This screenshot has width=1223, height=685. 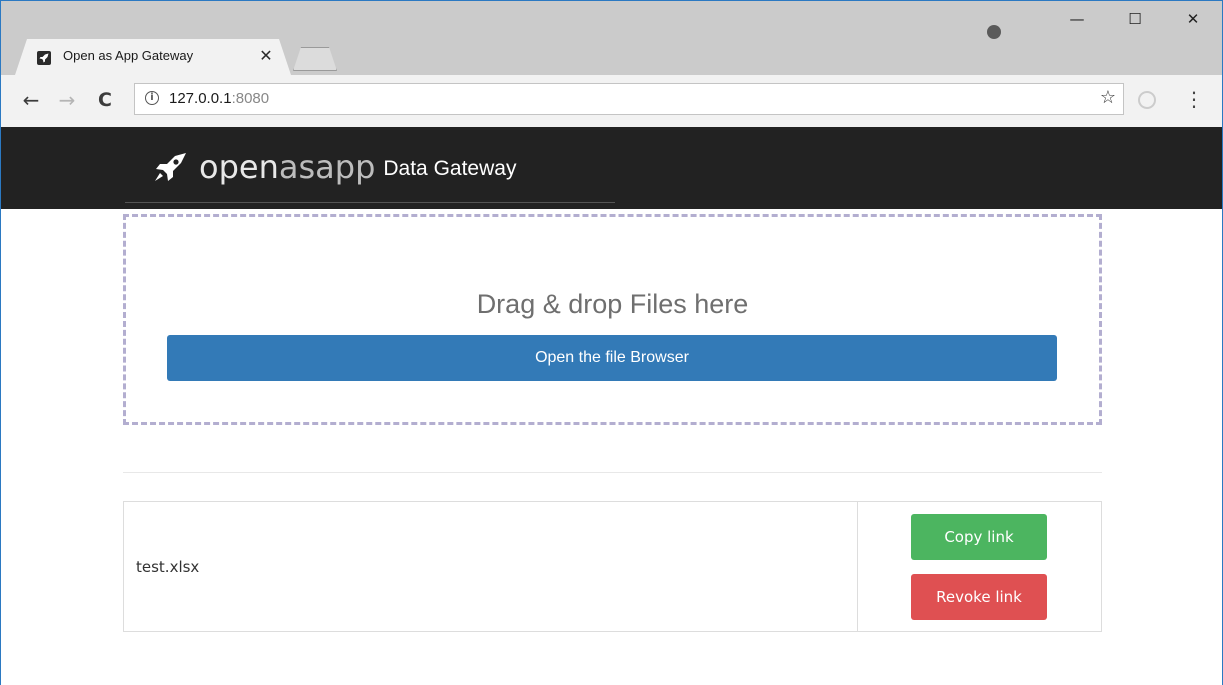 I want to click on file-name: test.xlsx, so click(x=168, y=567).